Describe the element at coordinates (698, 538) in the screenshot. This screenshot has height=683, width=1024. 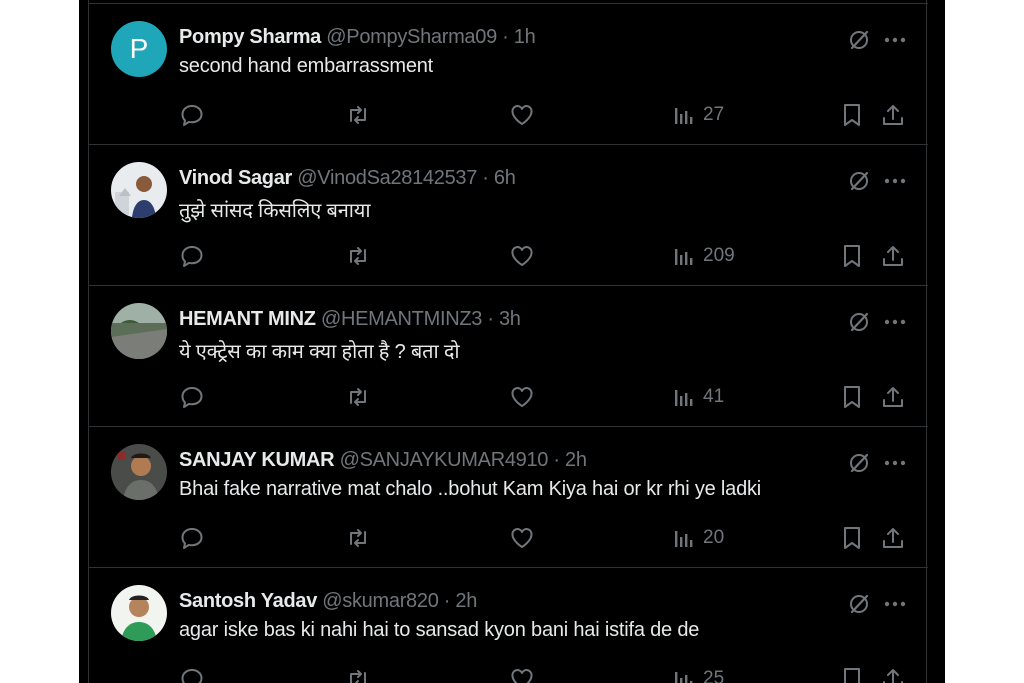
I see `views-button: 20` at that location.